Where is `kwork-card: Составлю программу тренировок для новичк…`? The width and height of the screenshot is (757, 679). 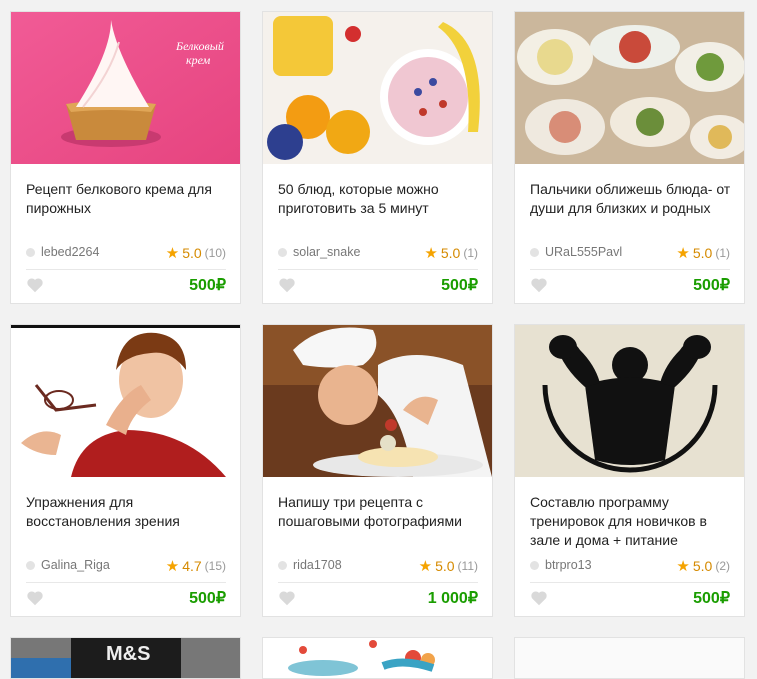 kwork-card: Составлю программу тренировок для новичк… is located at coordinates (629, 470).